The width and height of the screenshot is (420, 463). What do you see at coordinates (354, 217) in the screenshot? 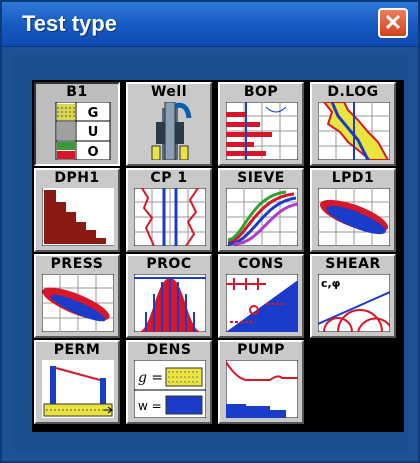
I see `lpd1-ellipse-icon` at bounding box center [354, 217].